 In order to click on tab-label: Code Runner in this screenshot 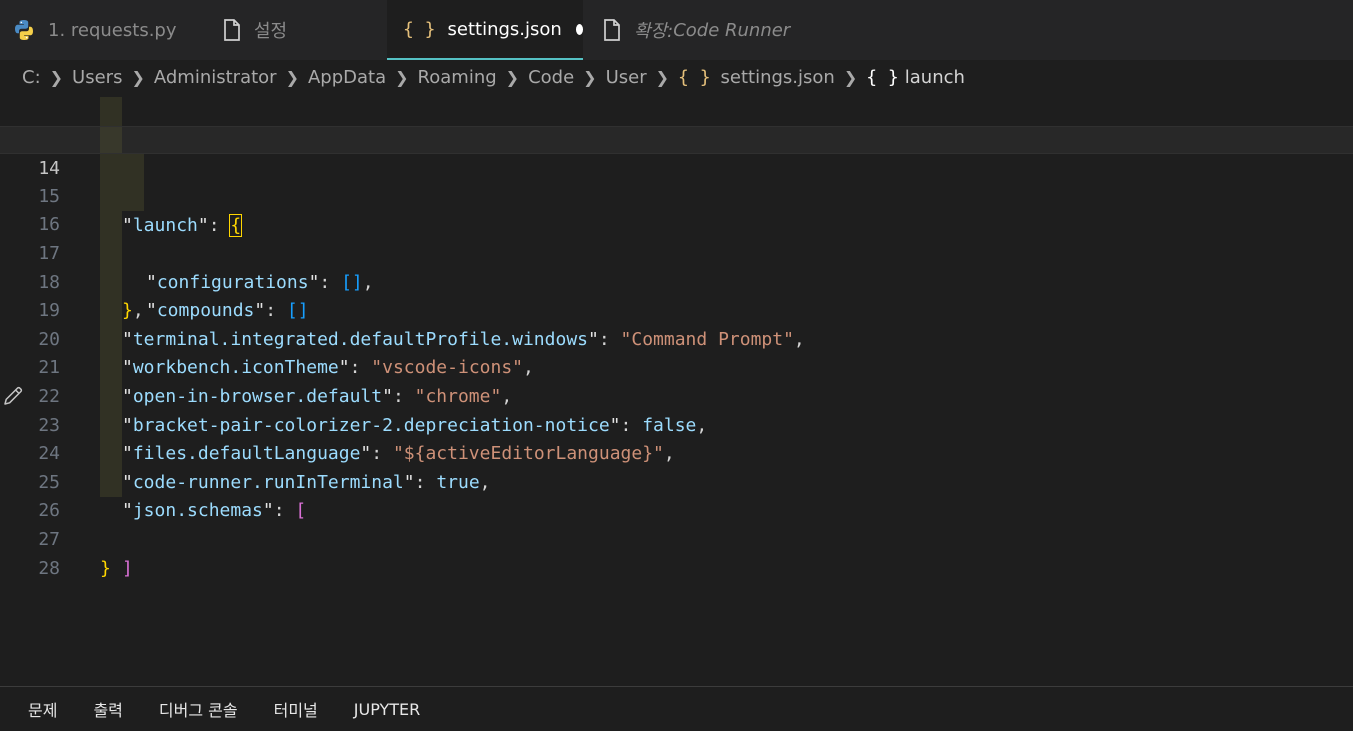, I will do `click(732, 30)`.